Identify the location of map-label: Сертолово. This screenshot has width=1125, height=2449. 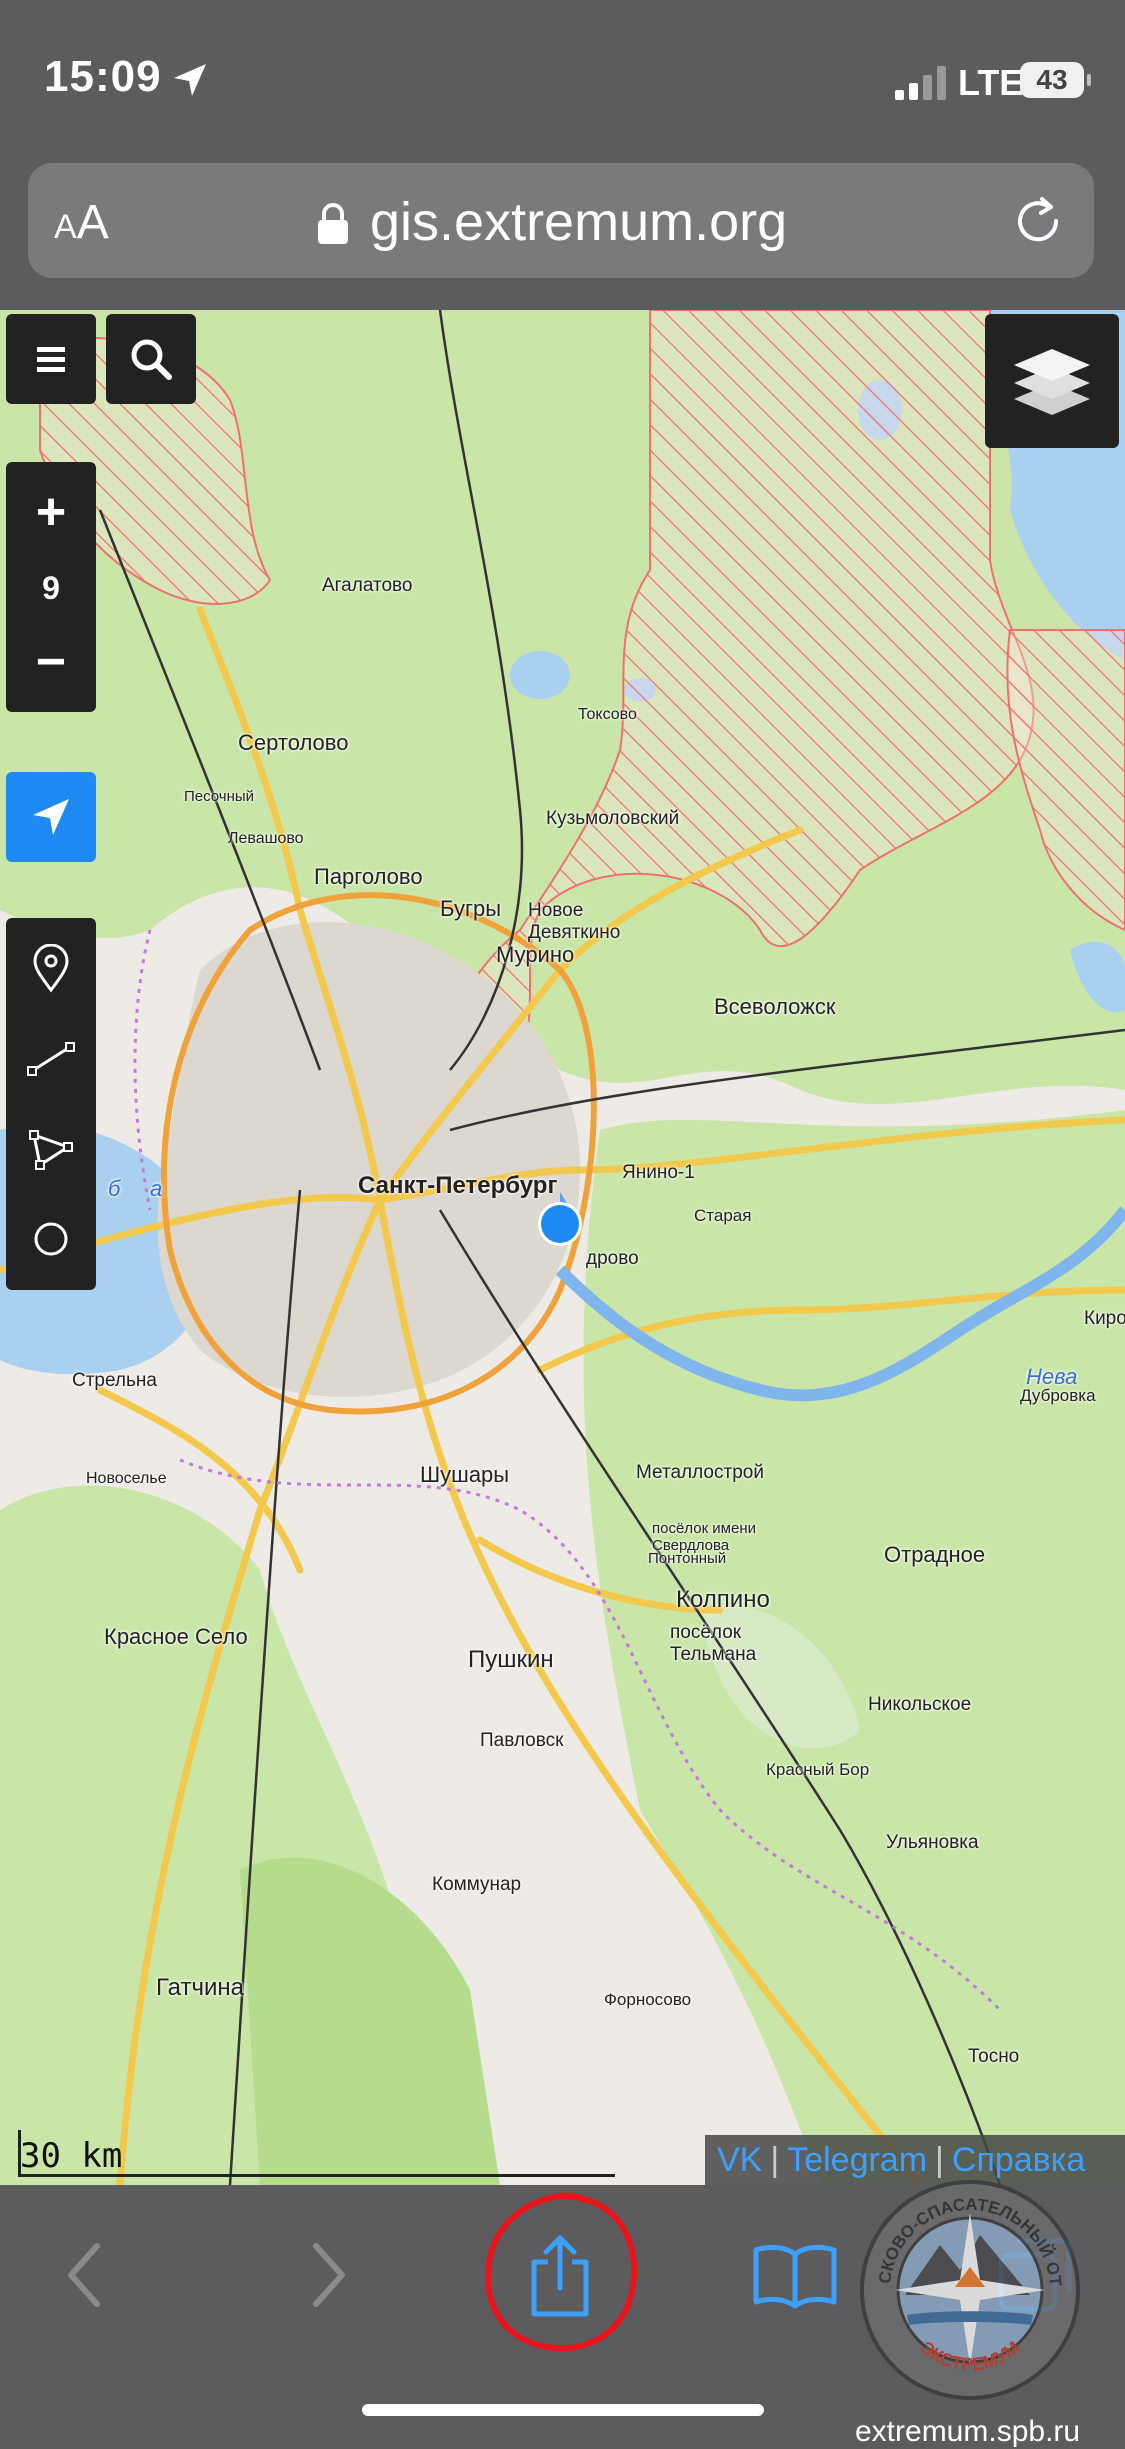
(293, 742).